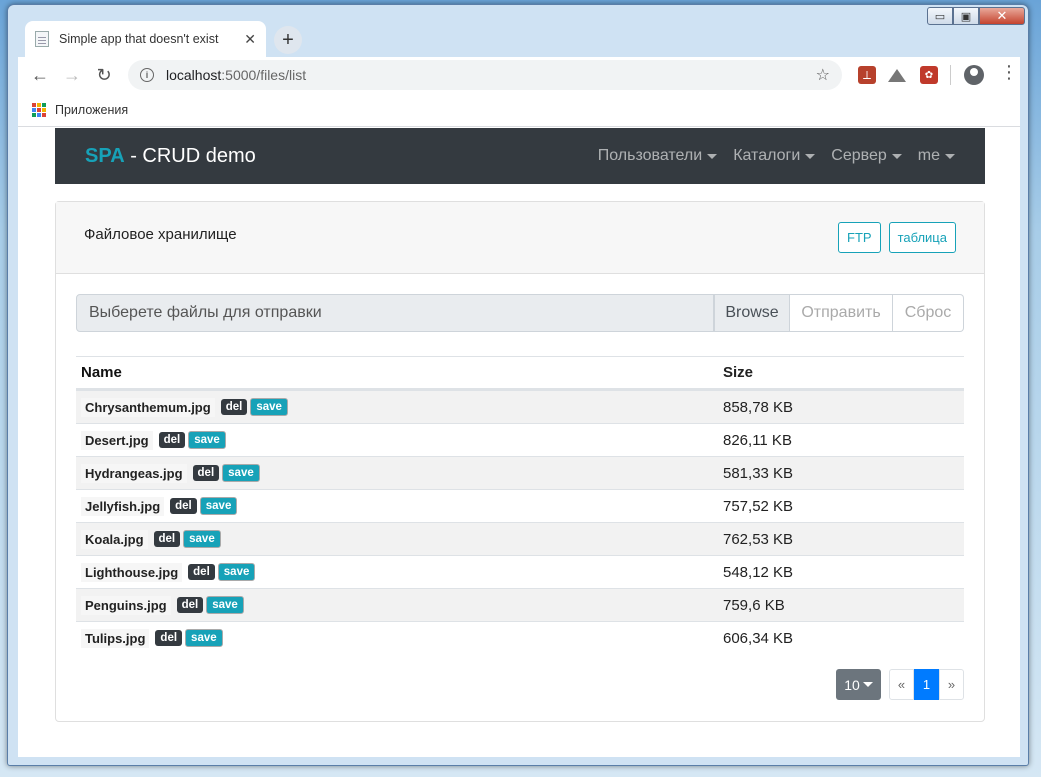 This screenshot has height=777, width=1041. I want to click on nav-me-label: me, so click(928, 155).